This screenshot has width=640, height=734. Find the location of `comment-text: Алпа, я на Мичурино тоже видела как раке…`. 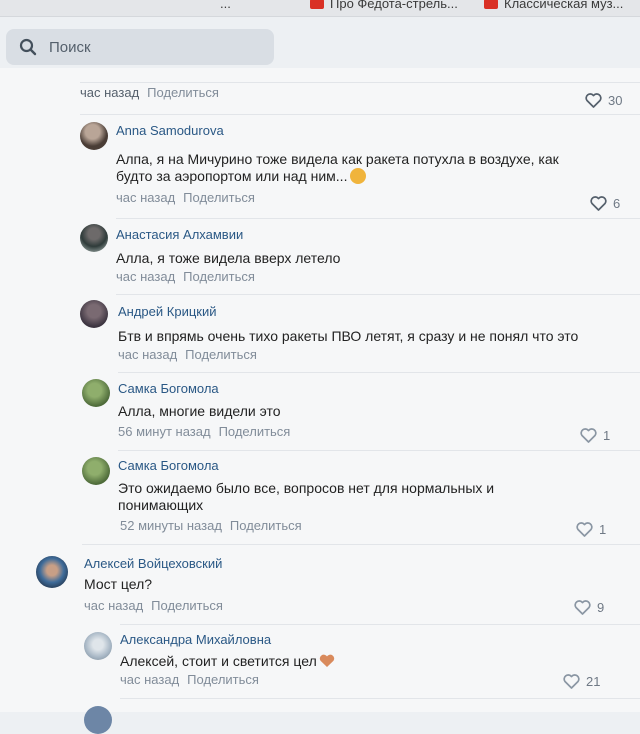

comment-text: Алпа, я на Мичурино тоже видела как раке… is located at coordinates (337, 168).